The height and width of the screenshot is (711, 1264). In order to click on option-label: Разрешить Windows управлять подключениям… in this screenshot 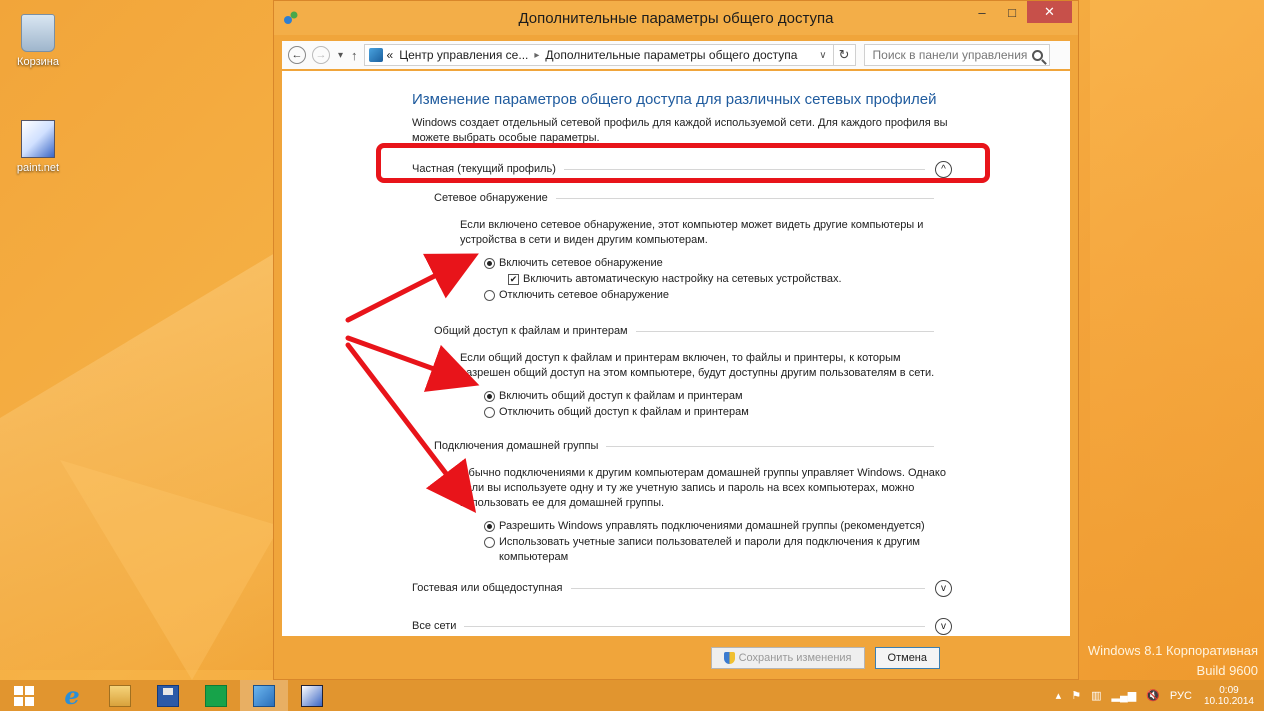, I will do `click(712, 526)`.